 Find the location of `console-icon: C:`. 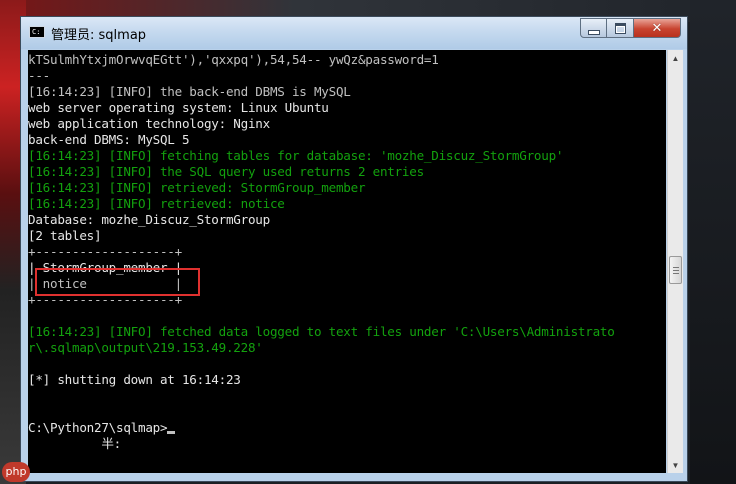

console-icon: C: is located at coordinates (37, 32).